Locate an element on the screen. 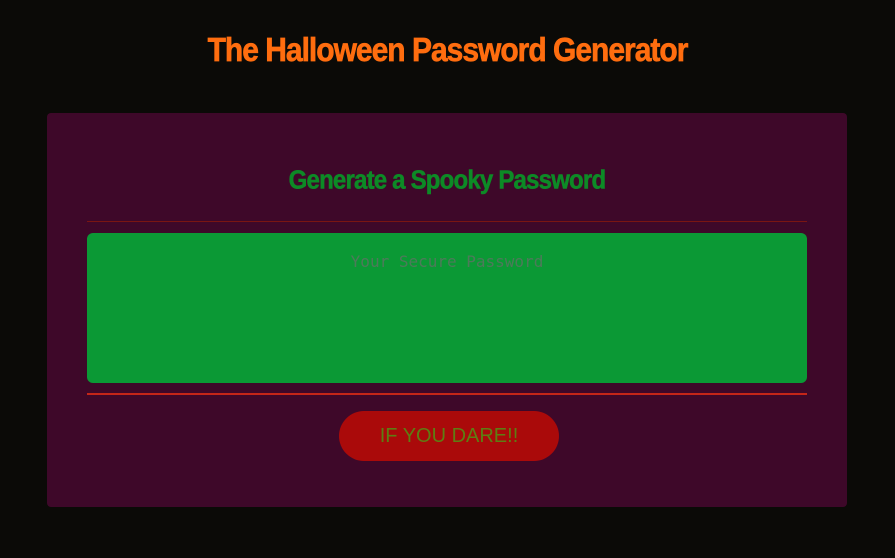 This screenshot has width=895, height=558. card-heading: Generate a Spooky Password is located at coordinates (447, 180).